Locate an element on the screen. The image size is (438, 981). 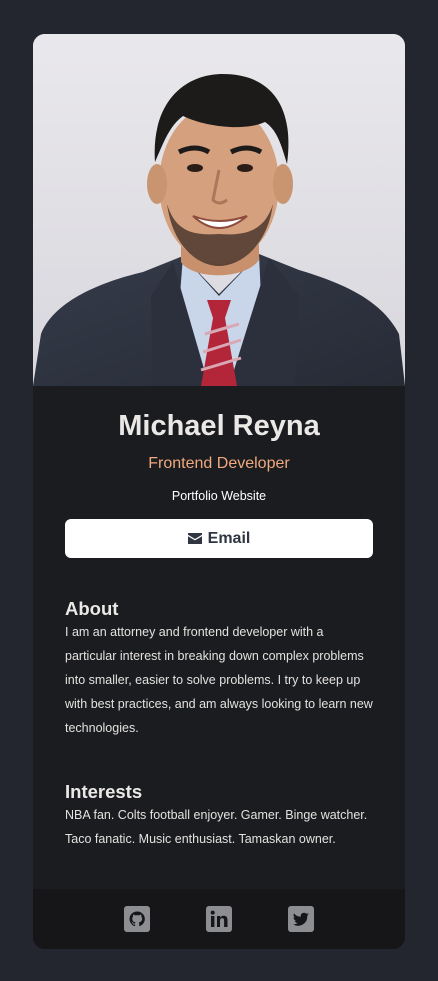
email-button: Email is located at coordinates (219, 538).